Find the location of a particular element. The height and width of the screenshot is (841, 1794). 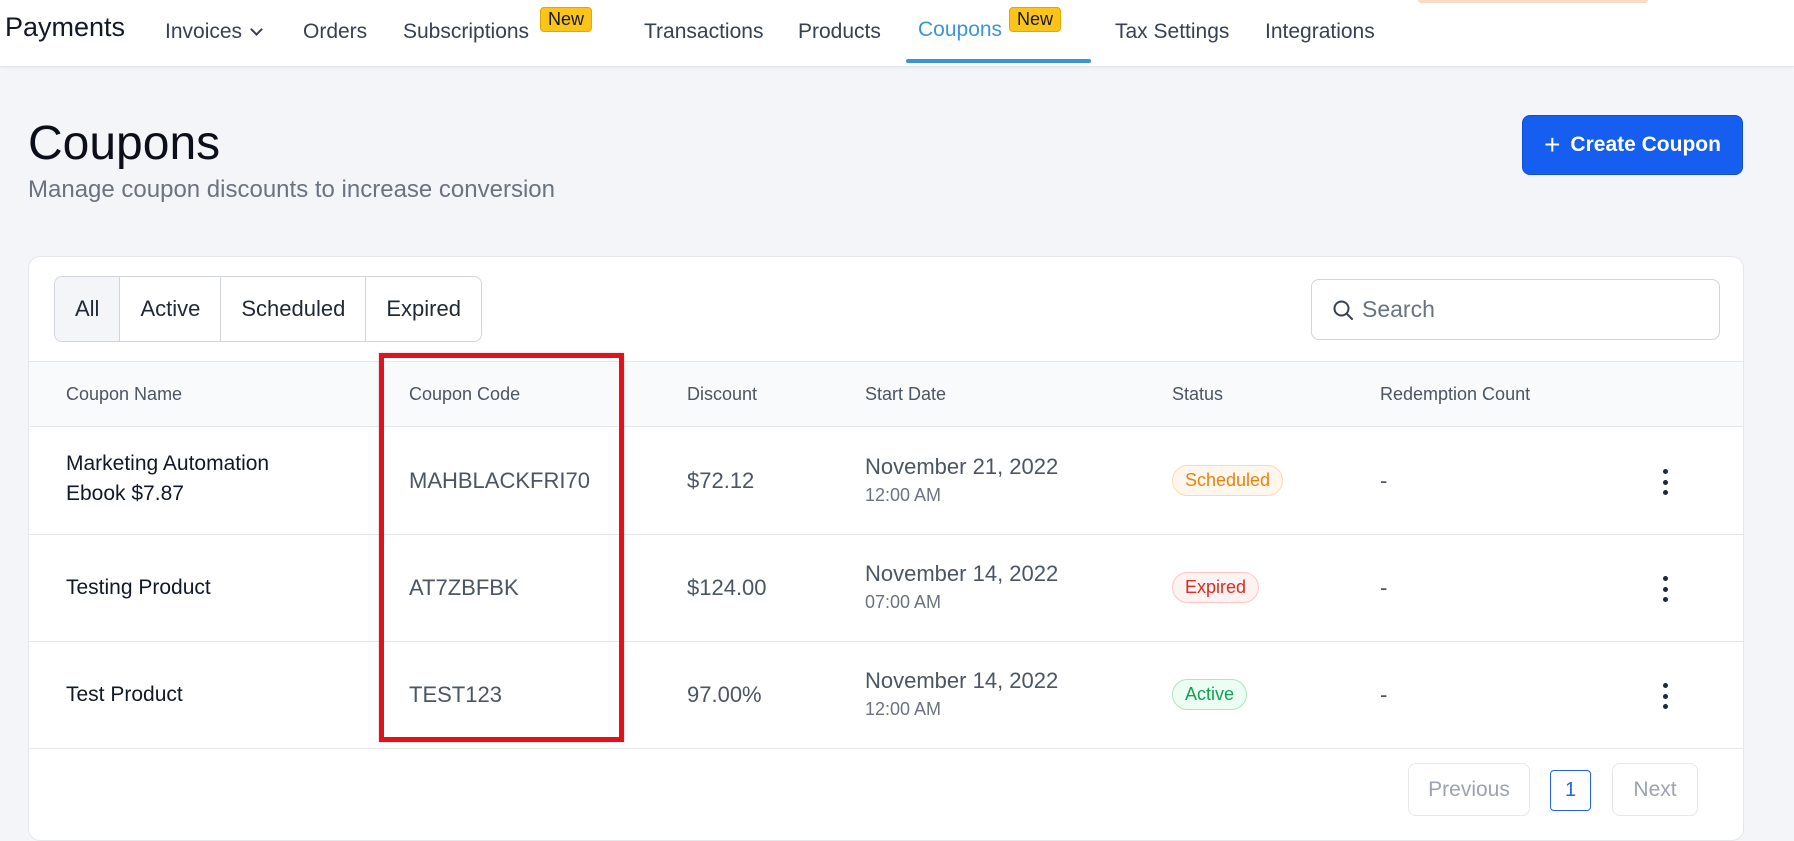

column-header-status: Status is located at coordinates (1197, 394).